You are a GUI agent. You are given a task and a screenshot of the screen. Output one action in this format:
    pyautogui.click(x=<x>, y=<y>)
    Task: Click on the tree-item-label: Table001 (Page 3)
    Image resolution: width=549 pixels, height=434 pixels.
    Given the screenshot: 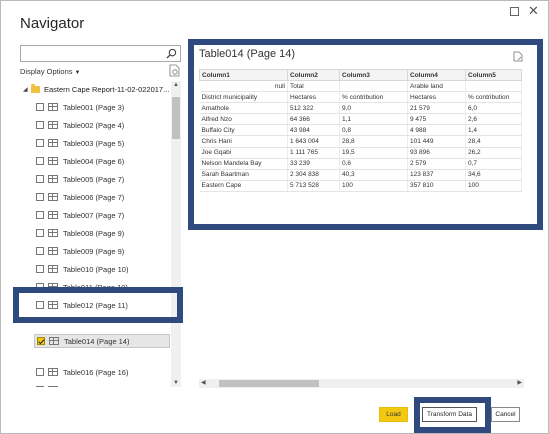 What is the action you would take?
    pyautogui.click(x=94, y=107)
    